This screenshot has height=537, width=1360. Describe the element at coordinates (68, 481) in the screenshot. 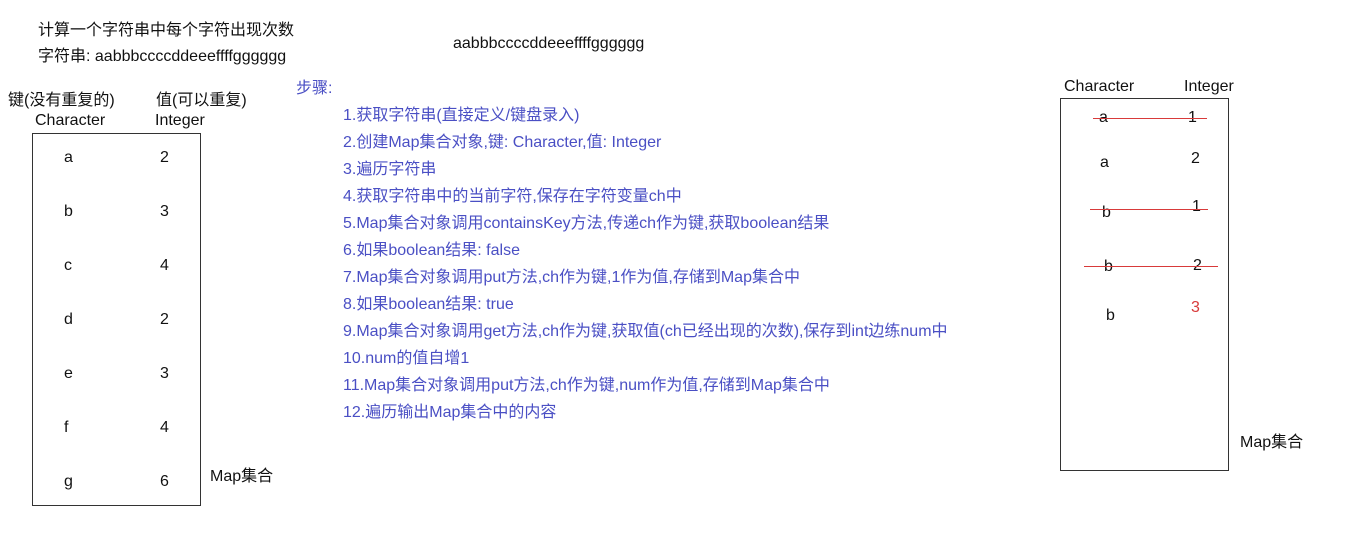

I see `left-map-key: g` at that location.